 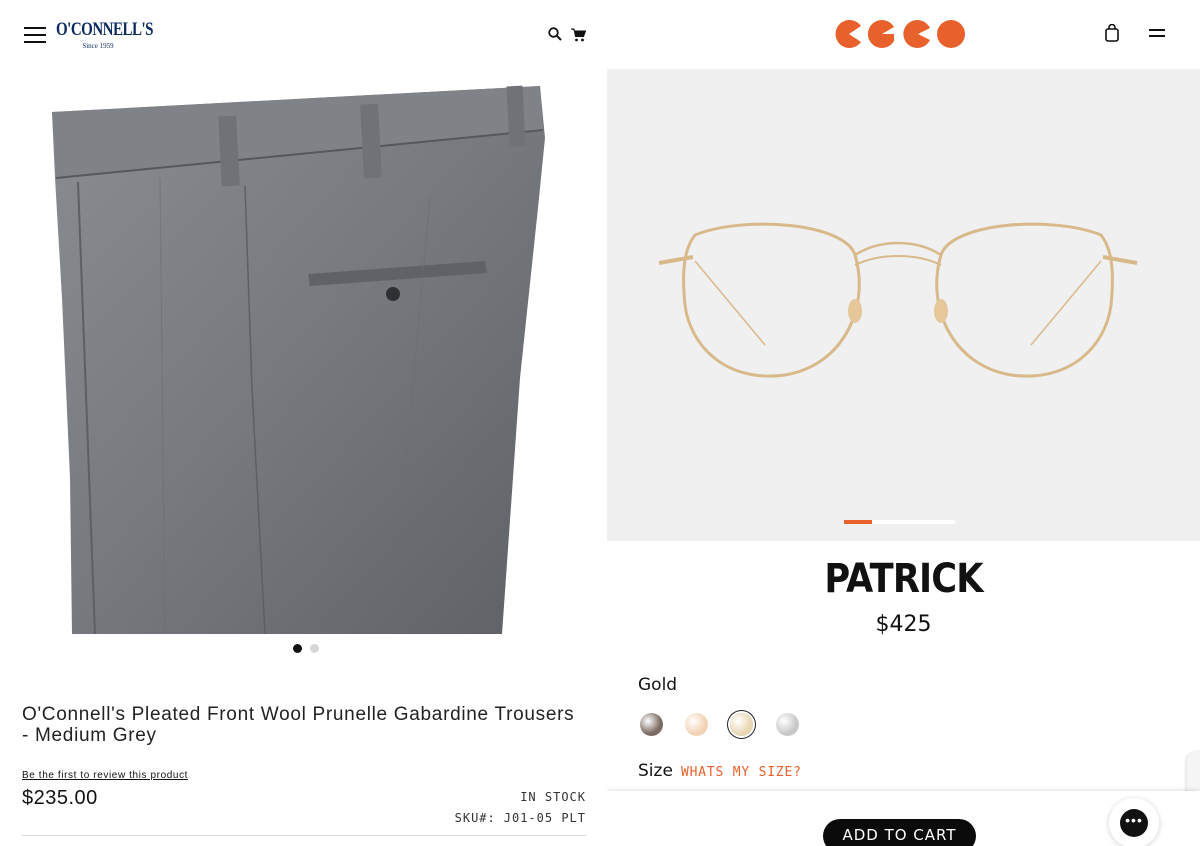 I want to click on brand-wordmark: O'CONNELL'S, so click(x=105, y=29).